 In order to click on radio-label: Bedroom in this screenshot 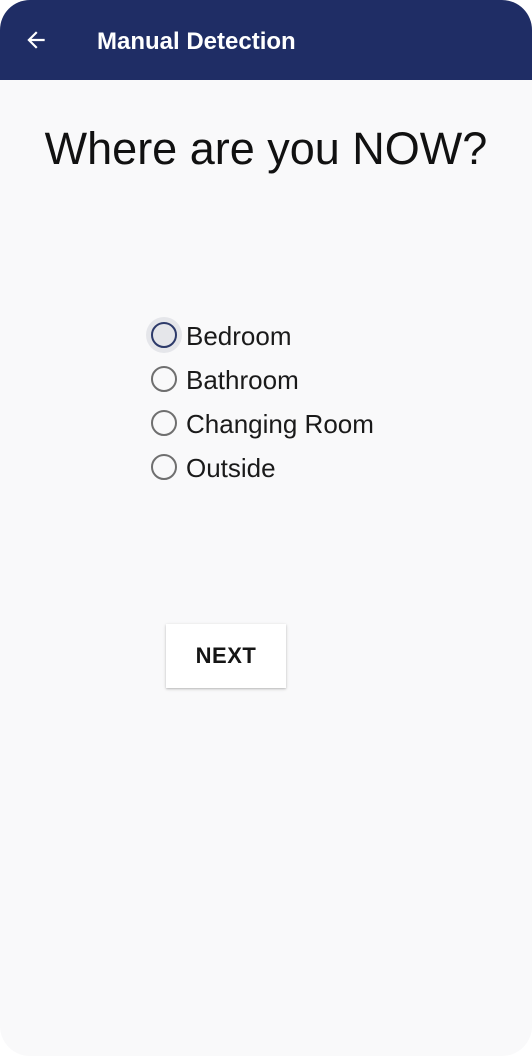, I will do `click(239, 336)`.